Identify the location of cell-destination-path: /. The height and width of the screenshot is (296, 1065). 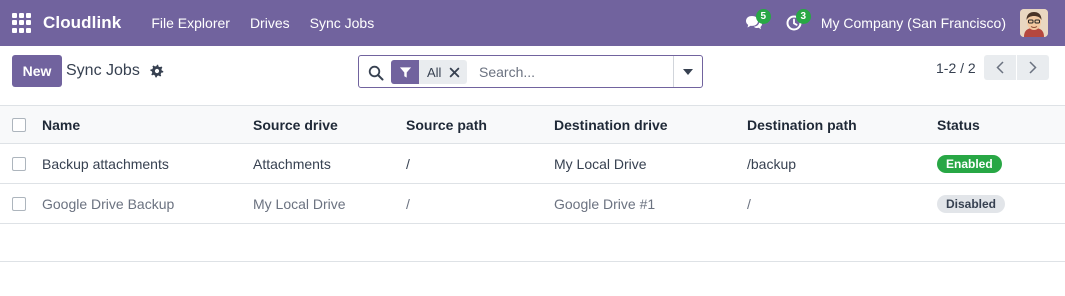
(749, 203).